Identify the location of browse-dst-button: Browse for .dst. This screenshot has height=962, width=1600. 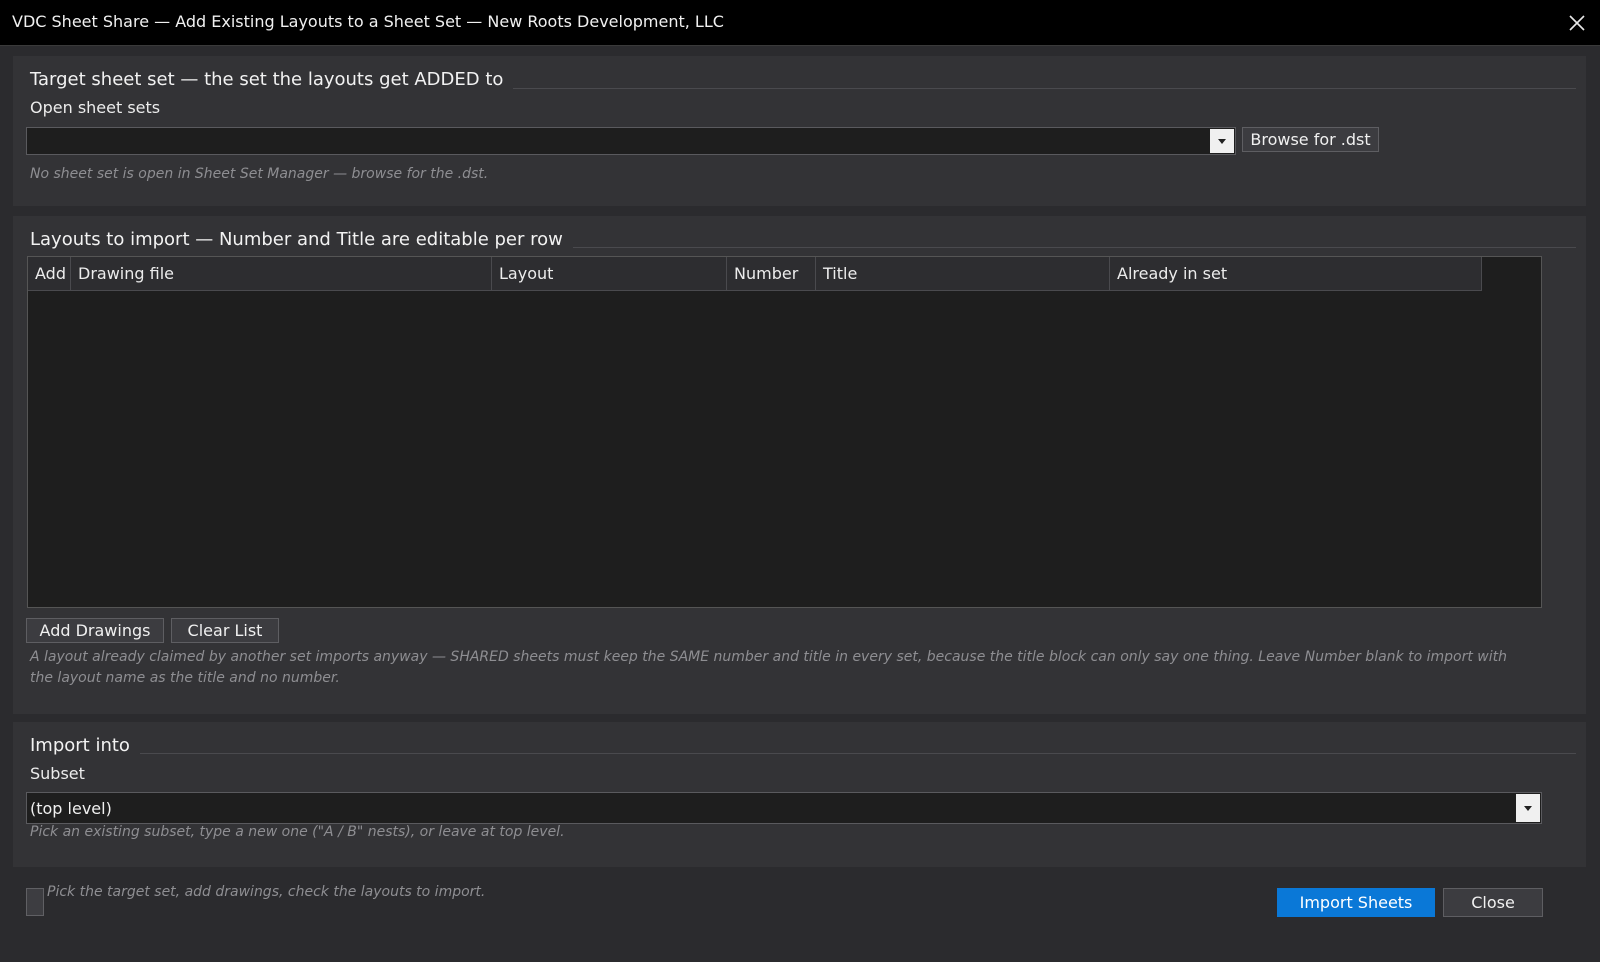
(1310, 139).